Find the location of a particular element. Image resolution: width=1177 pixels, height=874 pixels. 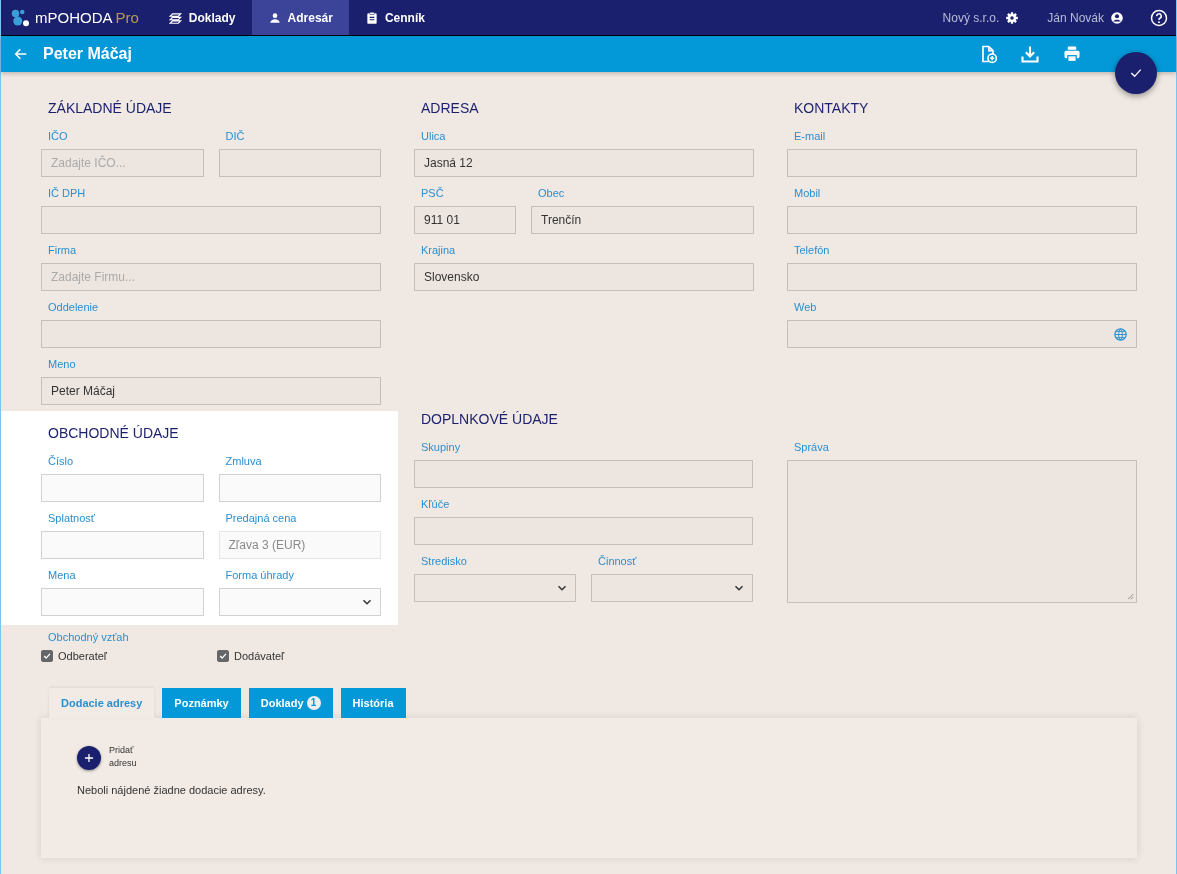

nav-item: Cenník is located at coordinates (394, 17).